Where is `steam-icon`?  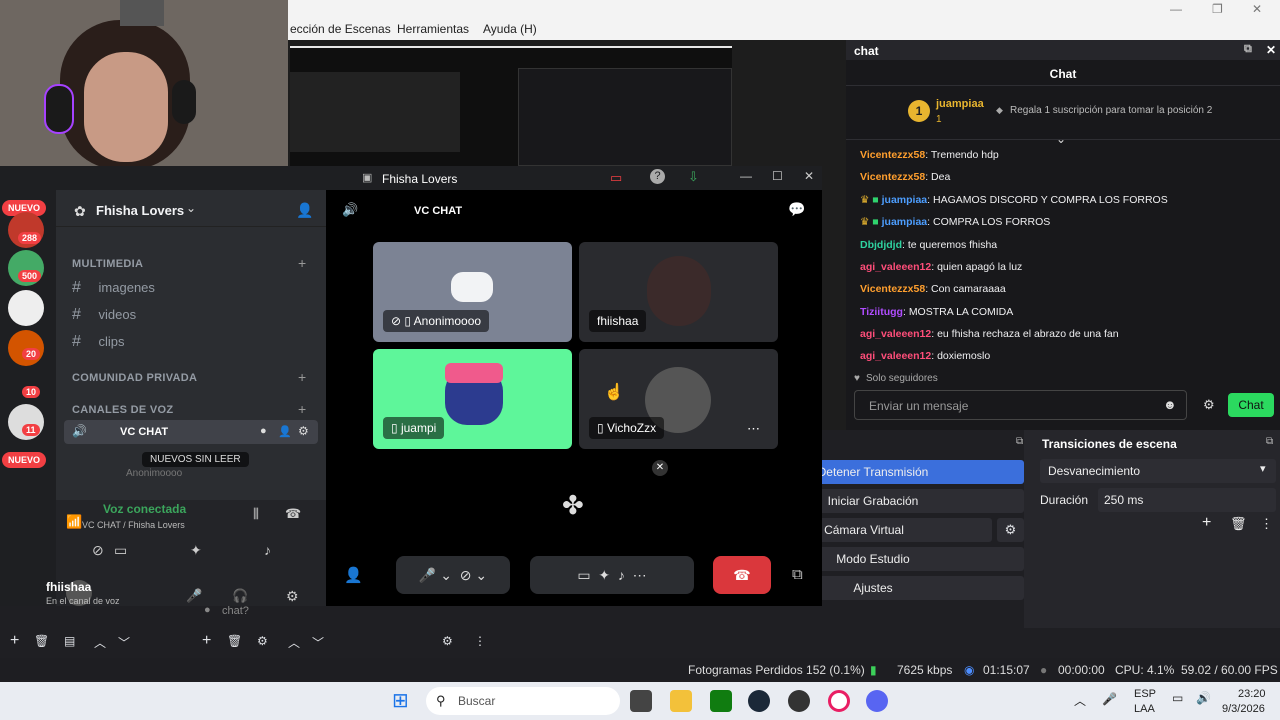
steam-icon is located at coordinates (759, 701).